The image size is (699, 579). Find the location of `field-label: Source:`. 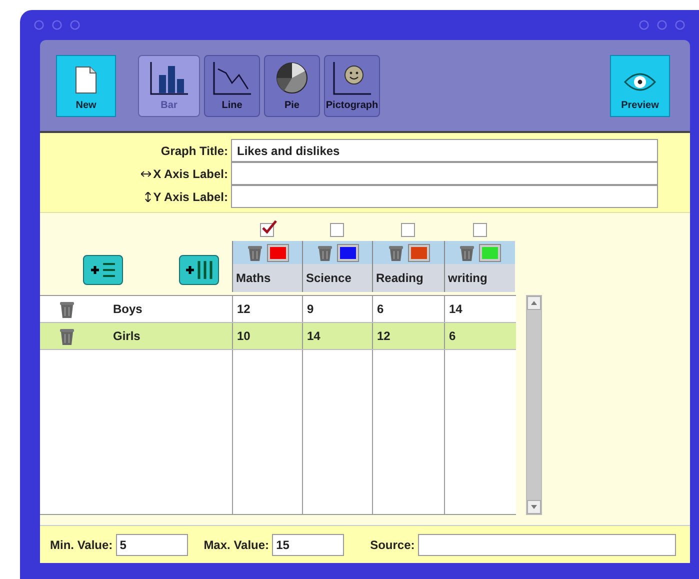

field-label: Source: is located at coordinates (392, 545).